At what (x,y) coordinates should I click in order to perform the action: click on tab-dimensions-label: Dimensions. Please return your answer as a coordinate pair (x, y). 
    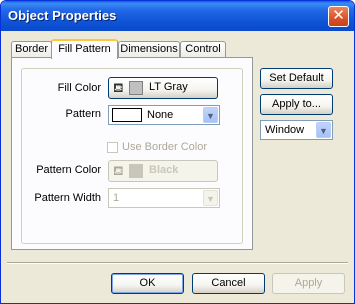
    Looking at the image, I should click on (149, 49).